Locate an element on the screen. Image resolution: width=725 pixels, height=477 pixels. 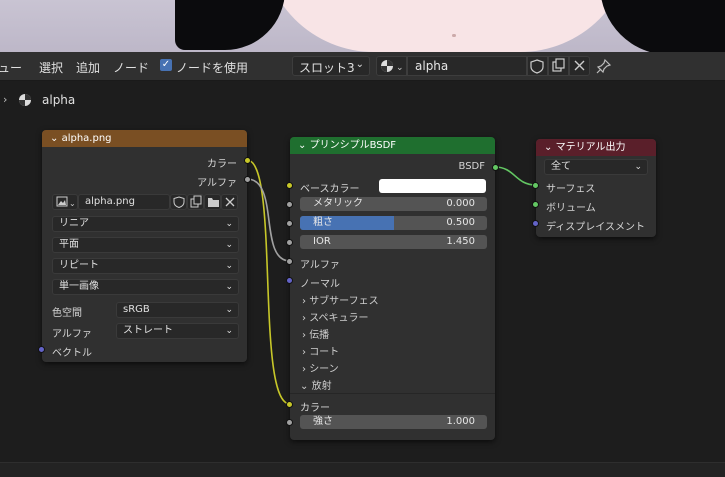
output-alpha-socket is located at coordinates (247, 179).